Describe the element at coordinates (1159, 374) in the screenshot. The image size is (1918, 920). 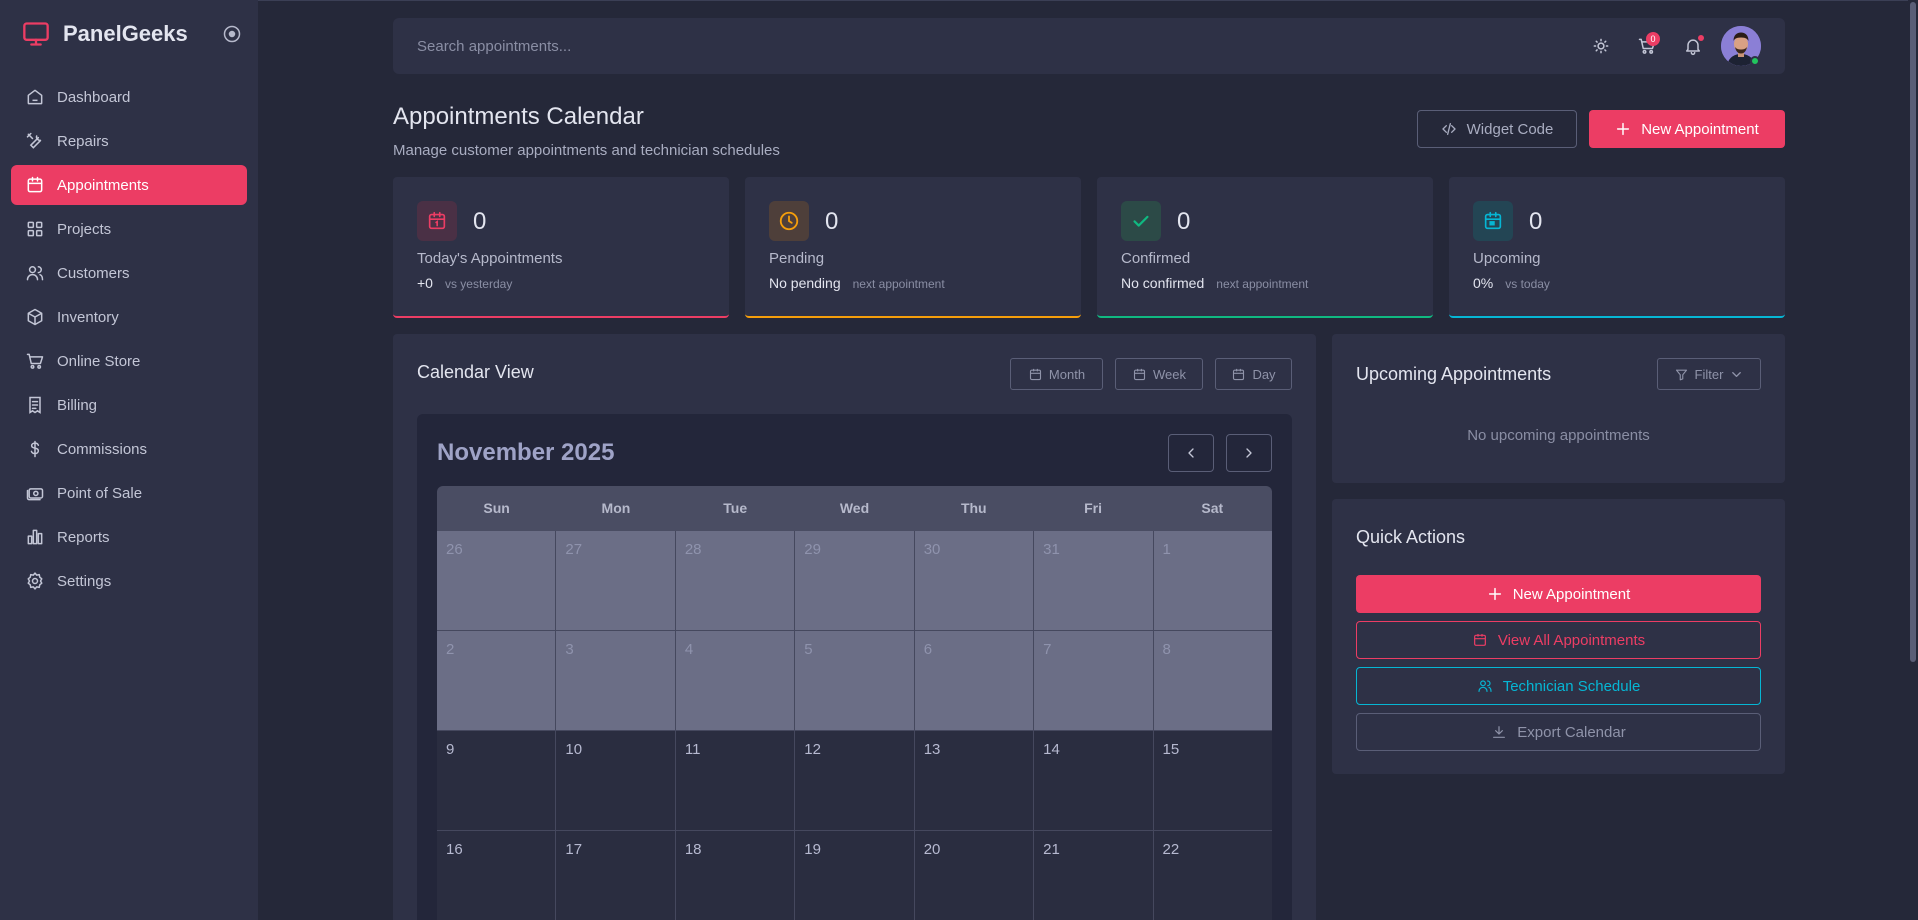
I see `week-view-button: Week` at that location.